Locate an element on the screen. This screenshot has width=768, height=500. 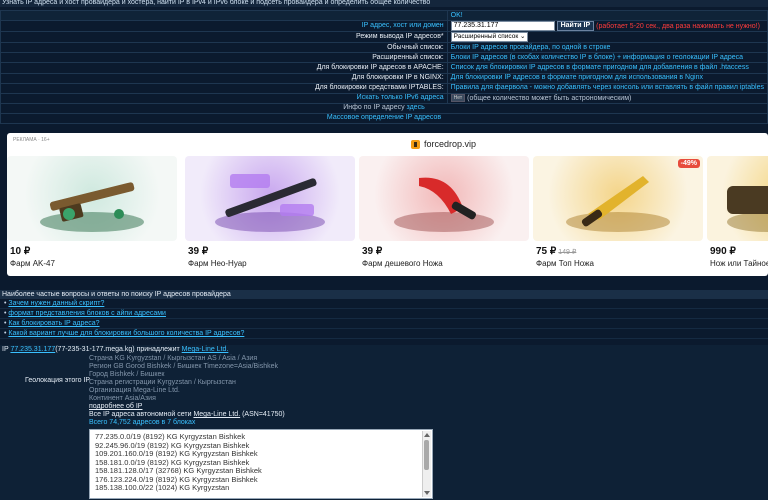
card-price: 10 ₽ is located at coordinates (20, 251).